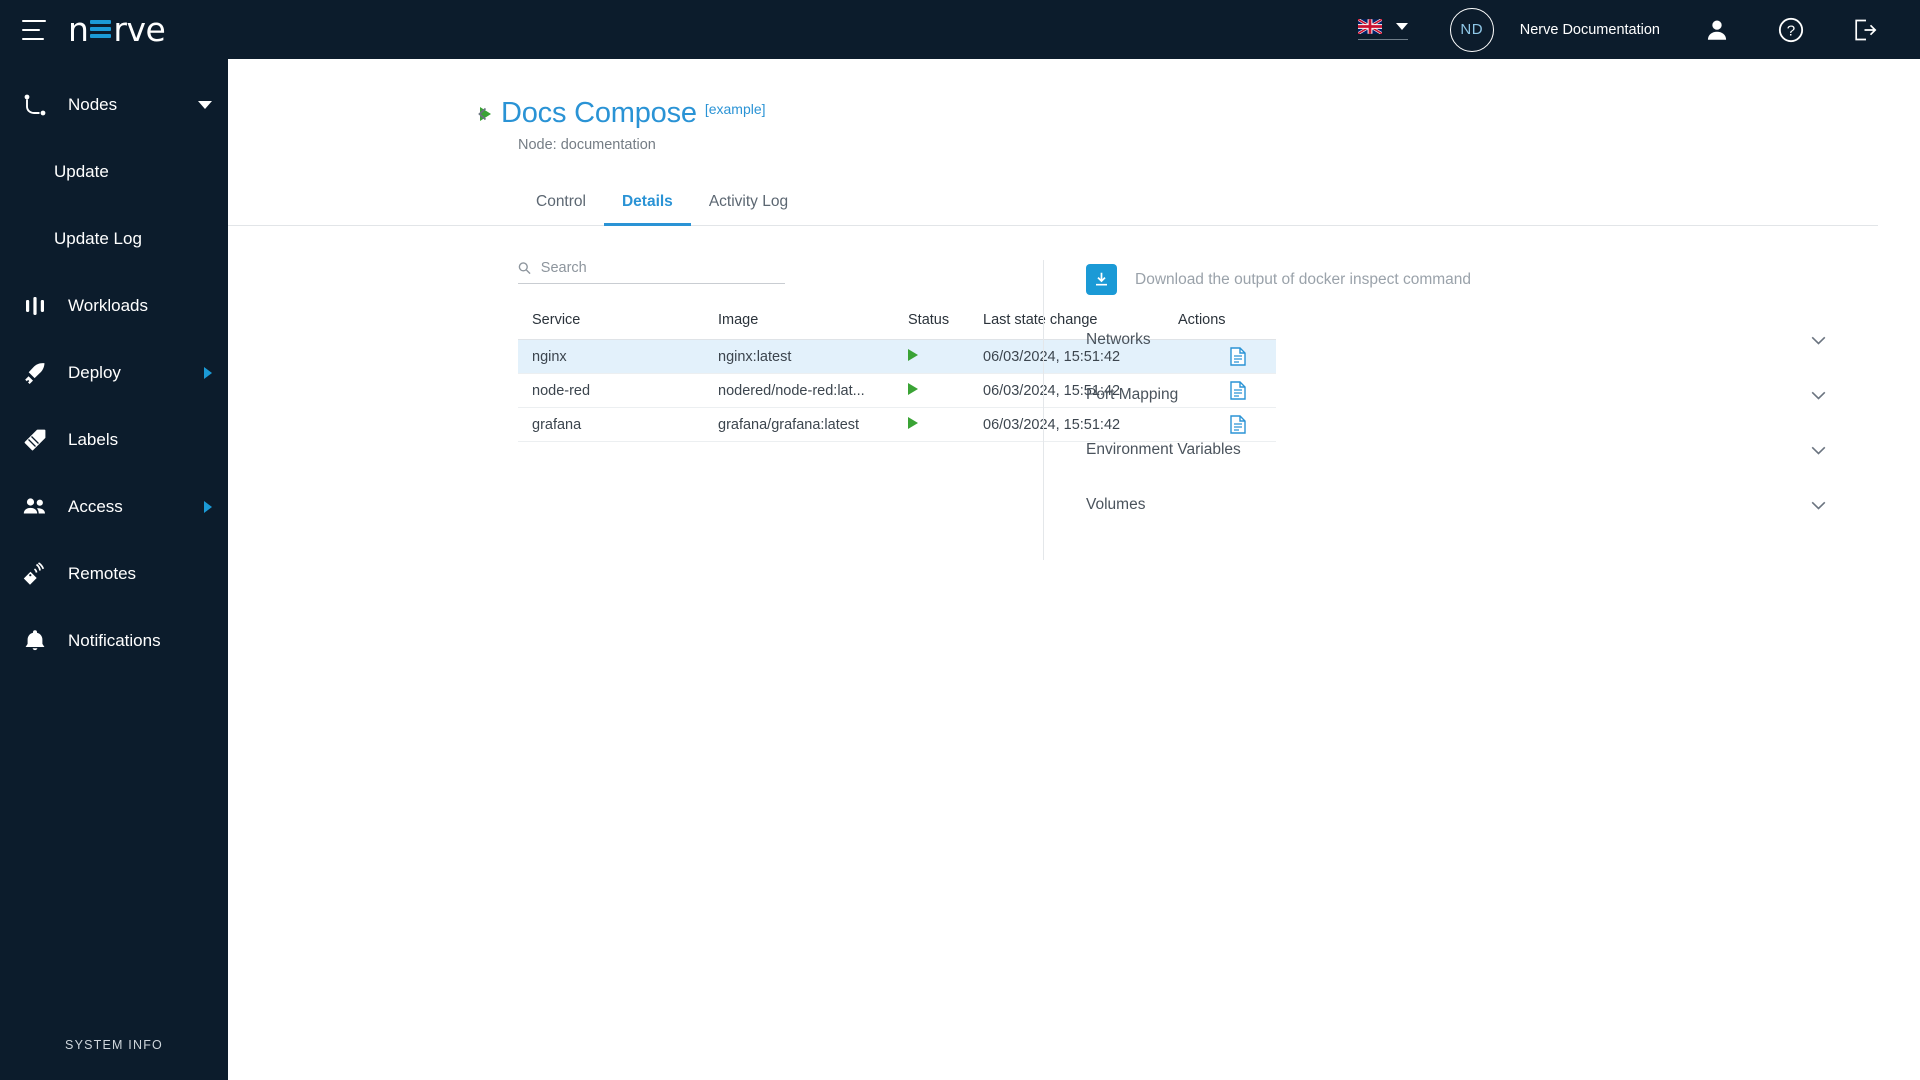  I want to click on sidebar-item-nodes: Nodes, so click(114, 105).